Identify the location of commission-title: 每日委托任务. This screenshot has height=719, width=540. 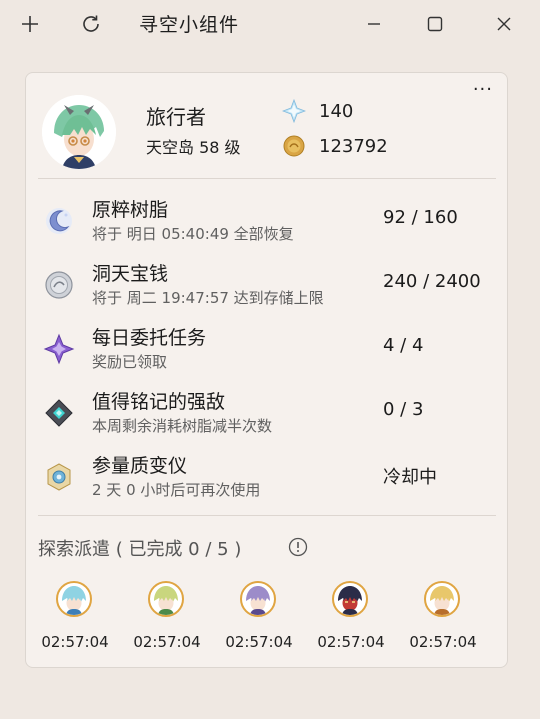
(149, 338).